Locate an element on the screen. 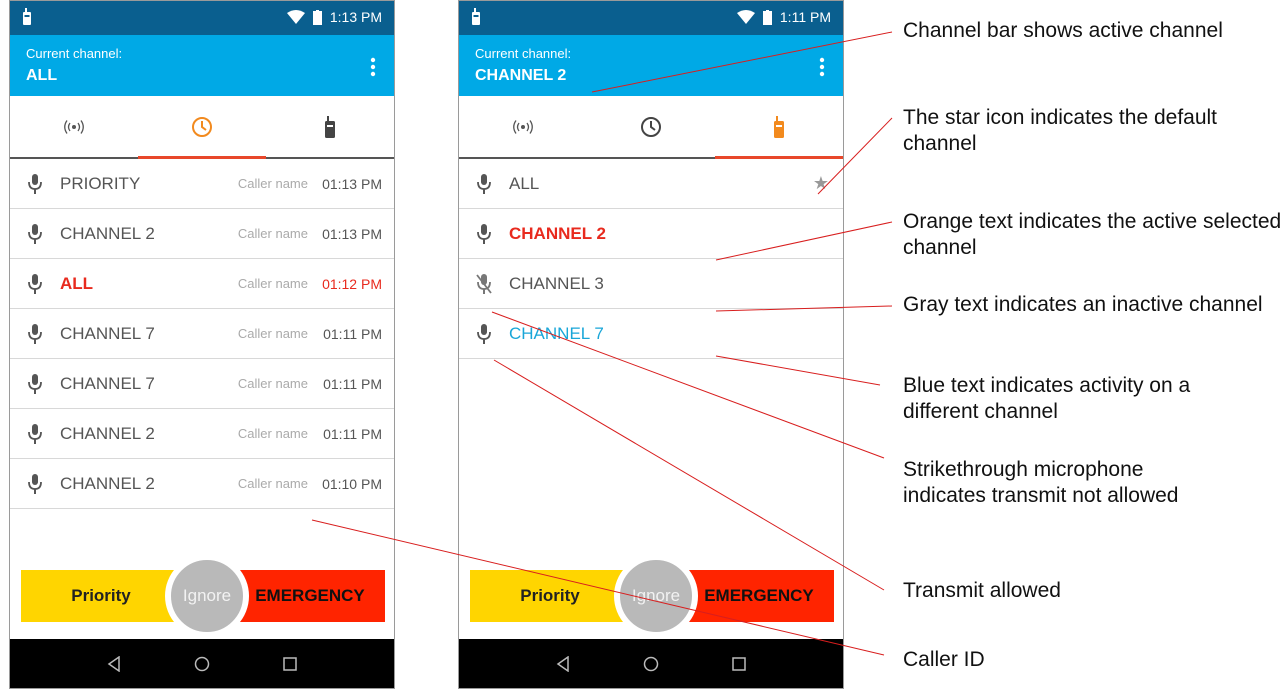 The height and width of the screenshot is (689, 1288). leader-line-blue is located at coordinates (798, 370).